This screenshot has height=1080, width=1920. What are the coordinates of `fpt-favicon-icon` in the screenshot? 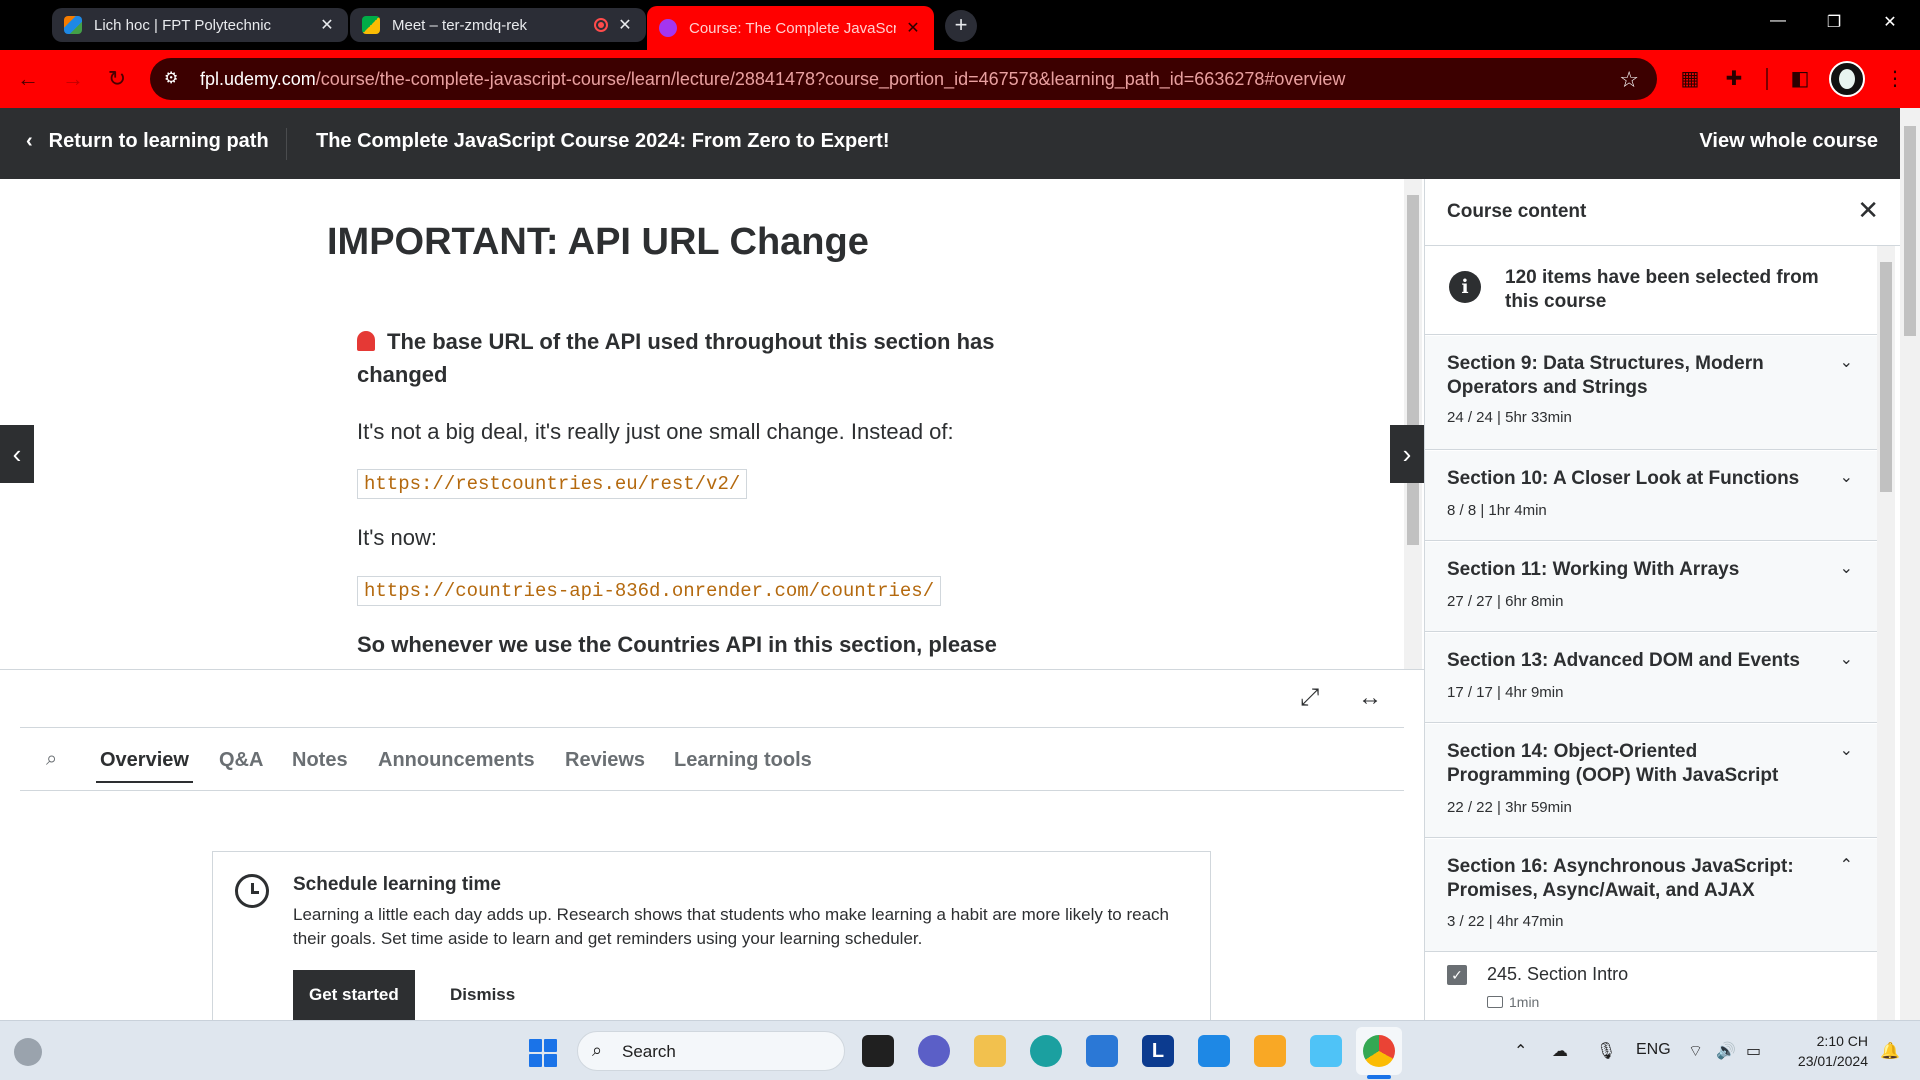 It's located at (73, 25).